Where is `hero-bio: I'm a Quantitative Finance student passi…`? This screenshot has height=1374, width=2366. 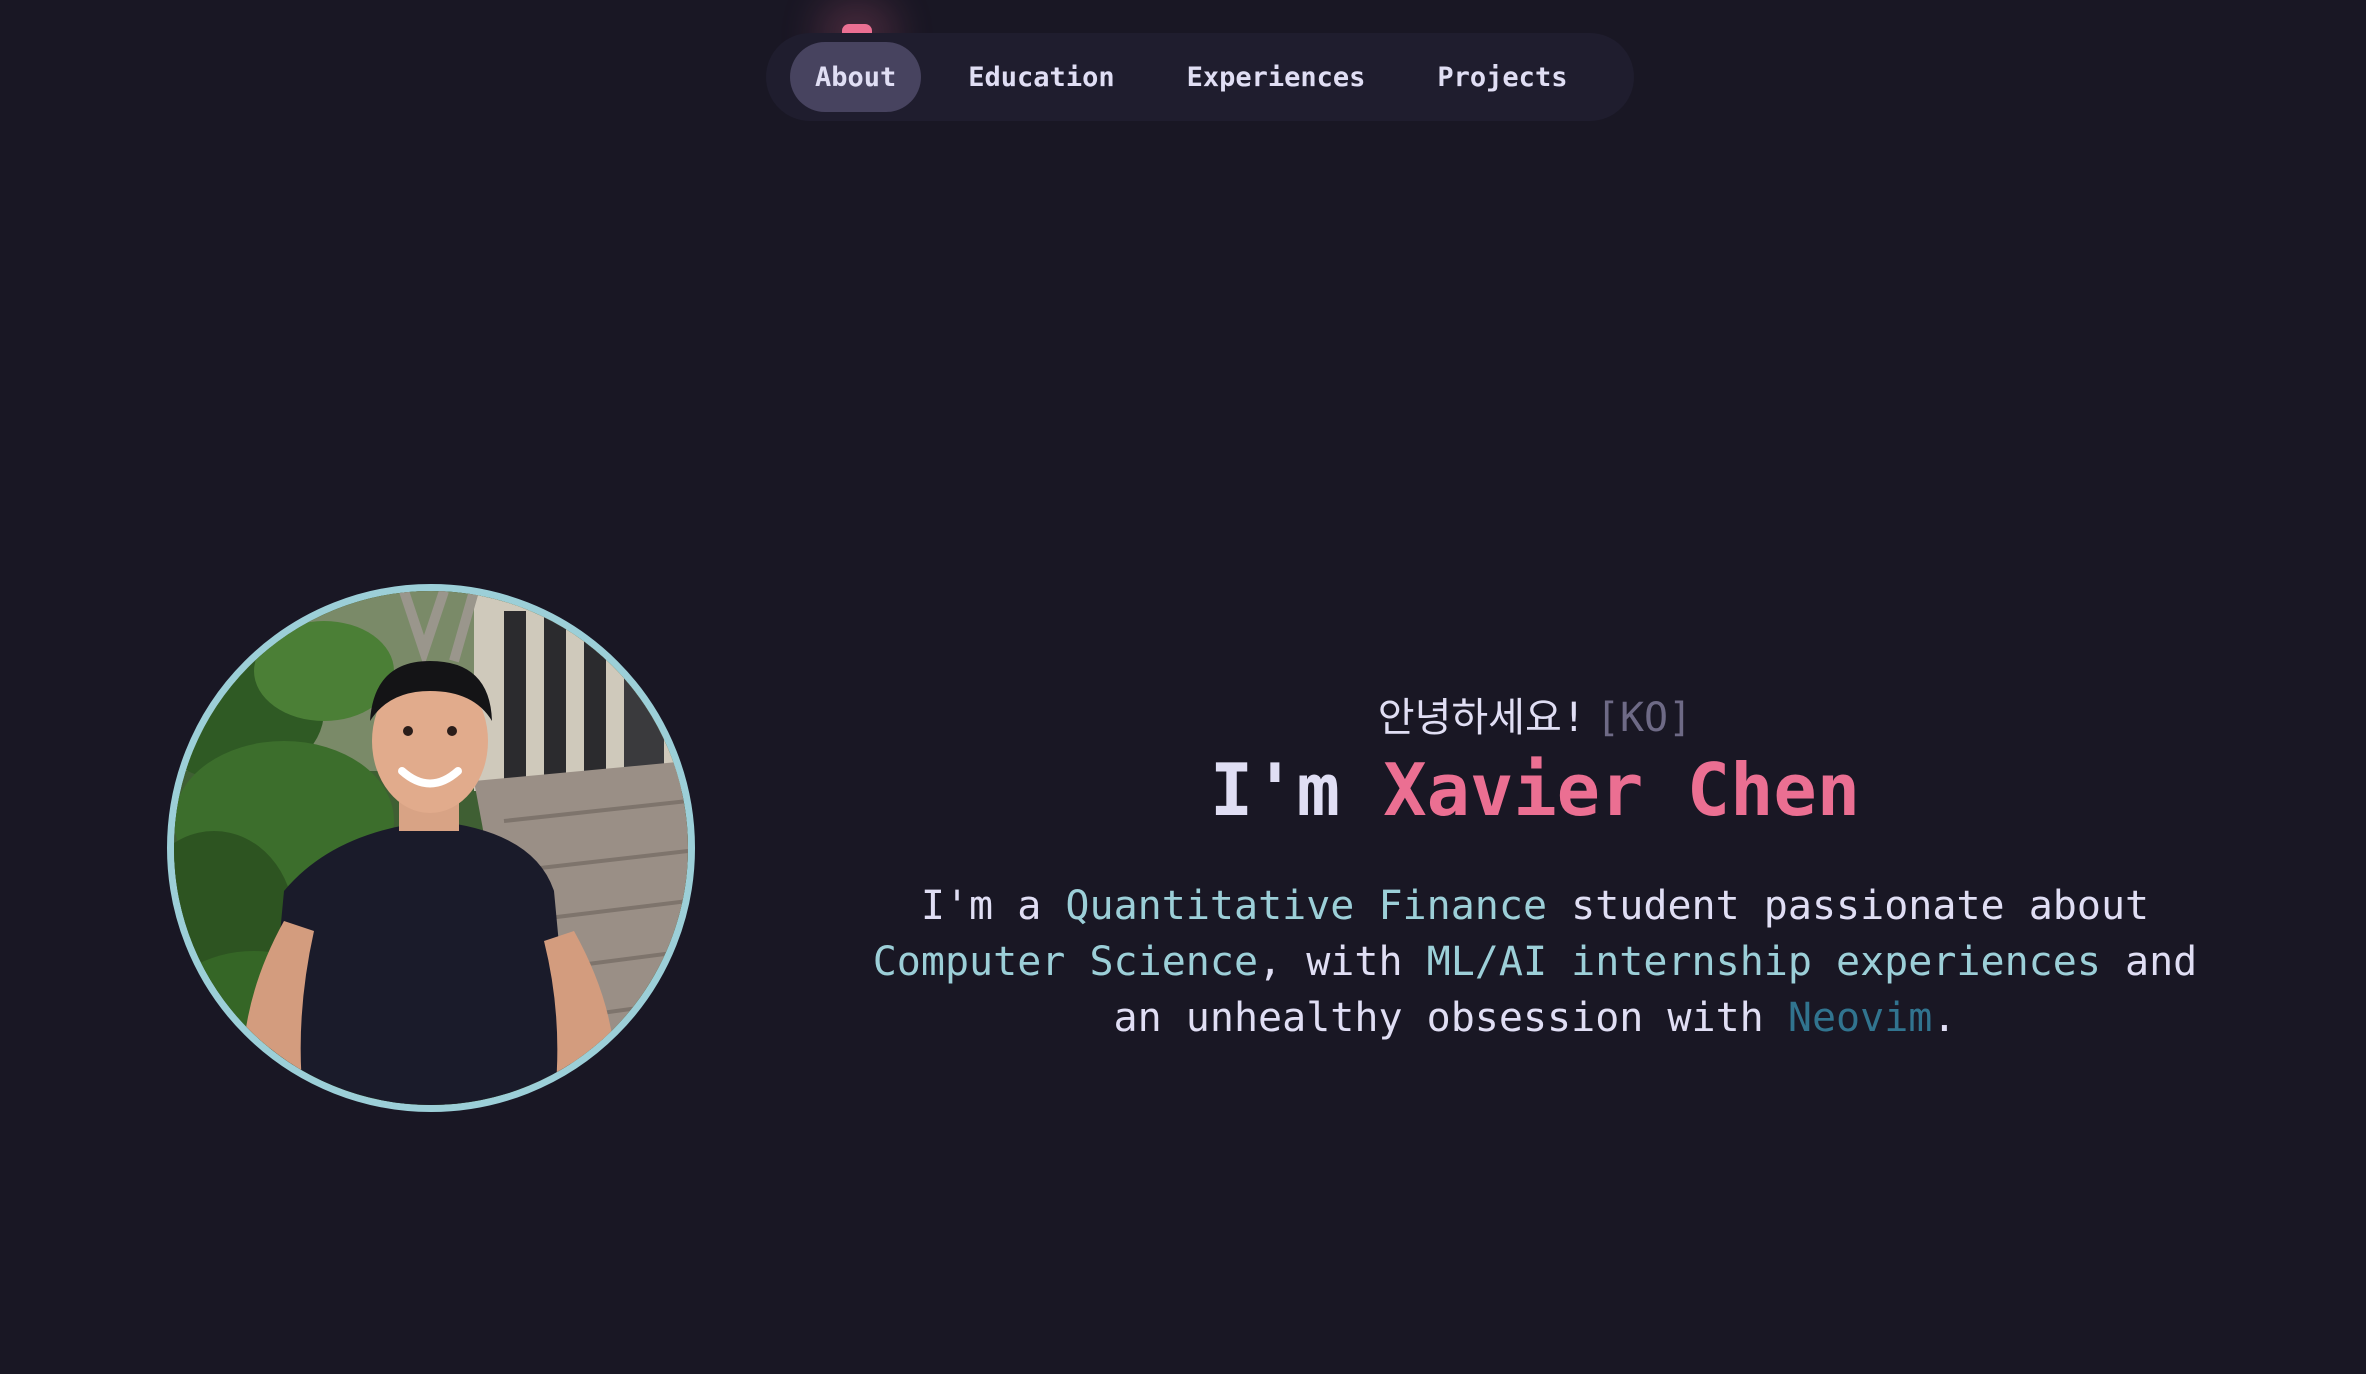
hero-bio: I'm a Quantitative Finance student passi… is located at coordinates (1535, 962).